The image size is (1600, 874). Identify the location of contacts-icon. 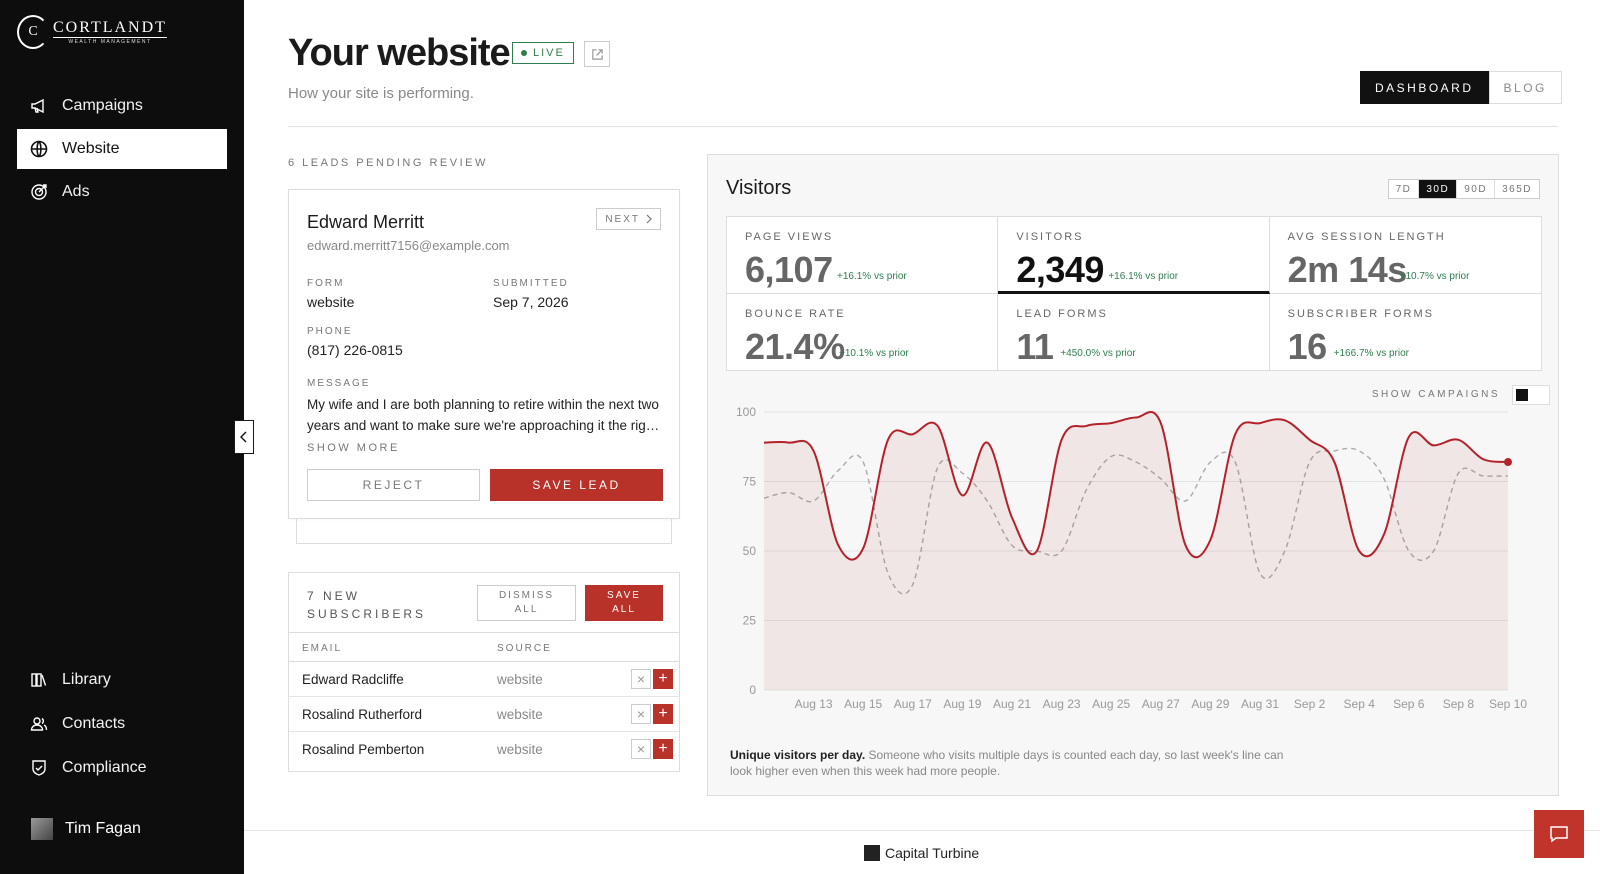
(39, 724).